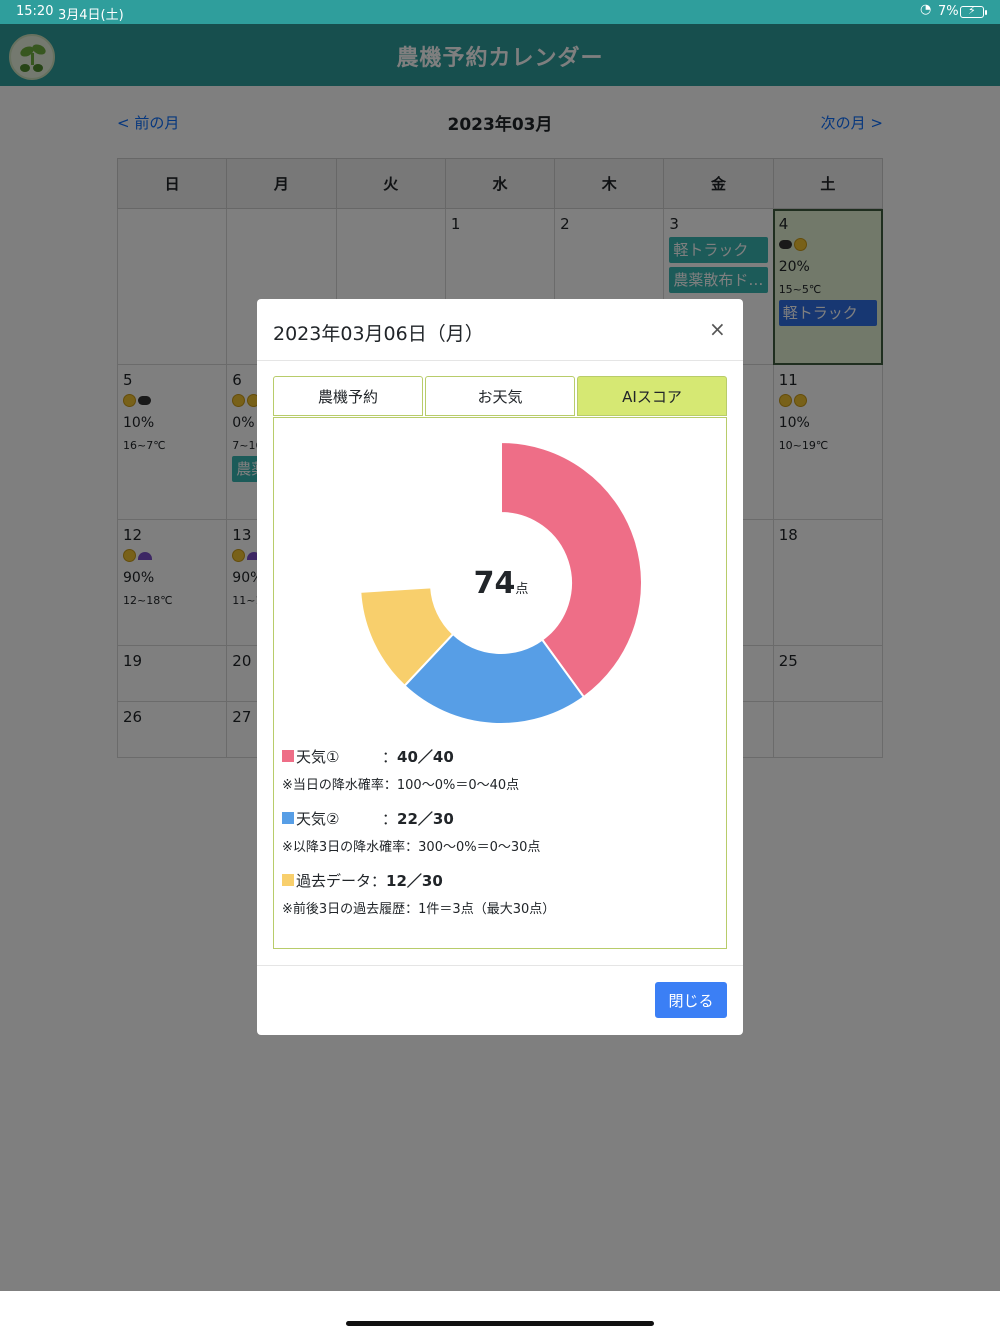 The height and width of the screenshot is (1334, 1000). Describe the element at coordinates (502, 777) in the screenshot. I see `legend-item-weather1: 天気① ：40／40 ※当日の降水確率：100〜0%＝0〜40点` at that location.